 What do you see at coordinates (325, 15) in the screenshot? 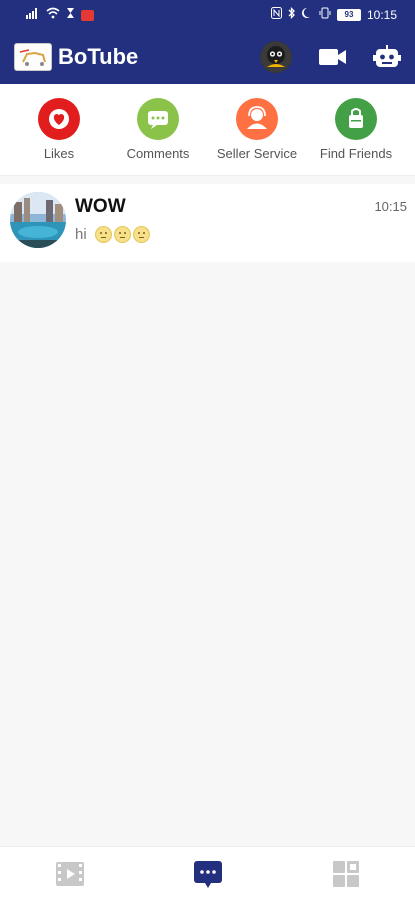
I see `vibrate-icon` at bounding box center [325, 15].